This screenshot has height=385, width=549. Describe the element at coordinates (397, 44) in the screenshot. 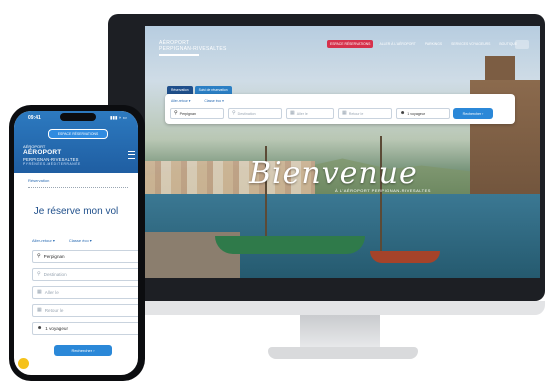

I see `nav-aller-aeroport: ALLER À L'AÉROPORT` at that location.